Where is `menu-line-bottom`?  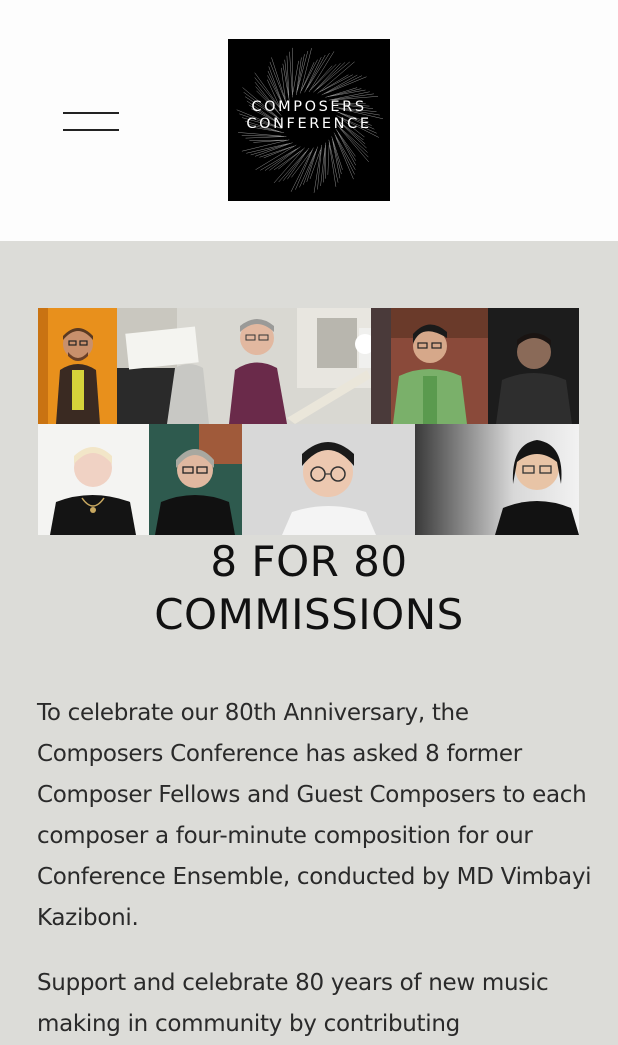 menu-line-bottom is located at coordinates (91, 130).